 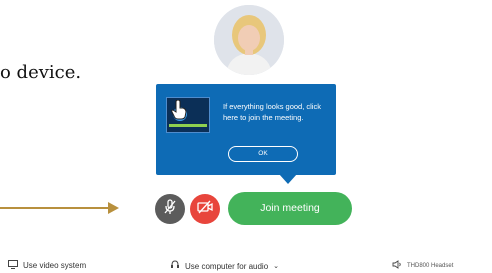 What do you see at coordinates (276, 266) in the screenshot?
I see `chevron-down-icon: ⌄` at bounding box center [276, 266].